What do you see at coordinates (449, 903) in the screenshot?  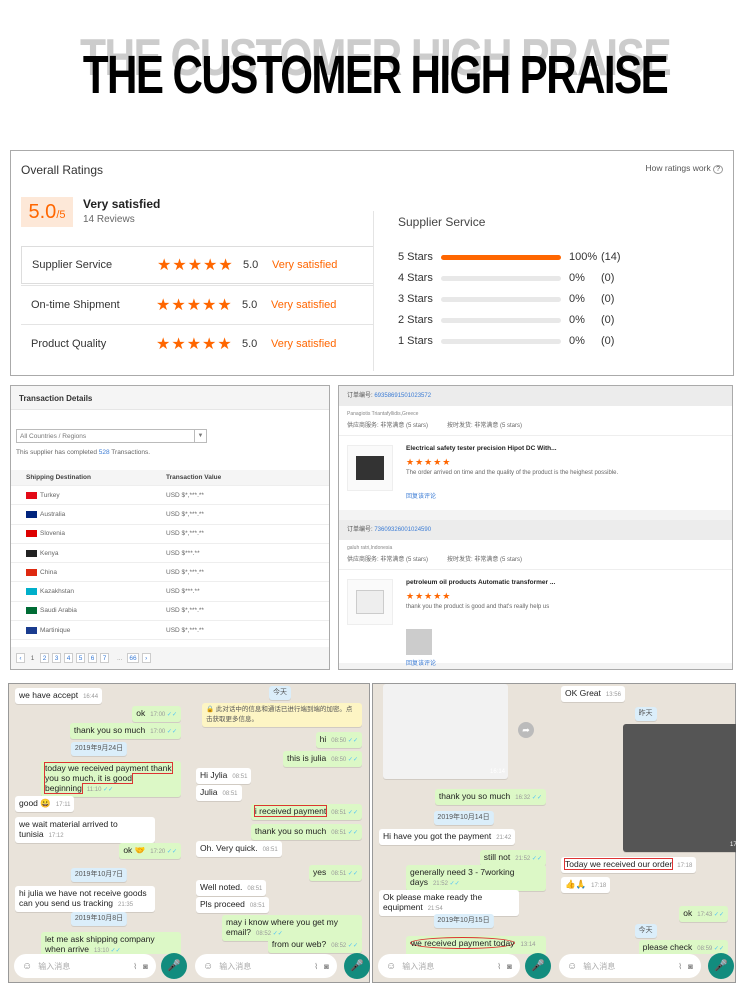 I see `incoming-message: Ok please make ready the equipment 21:54` at bounding box center [449, 903].